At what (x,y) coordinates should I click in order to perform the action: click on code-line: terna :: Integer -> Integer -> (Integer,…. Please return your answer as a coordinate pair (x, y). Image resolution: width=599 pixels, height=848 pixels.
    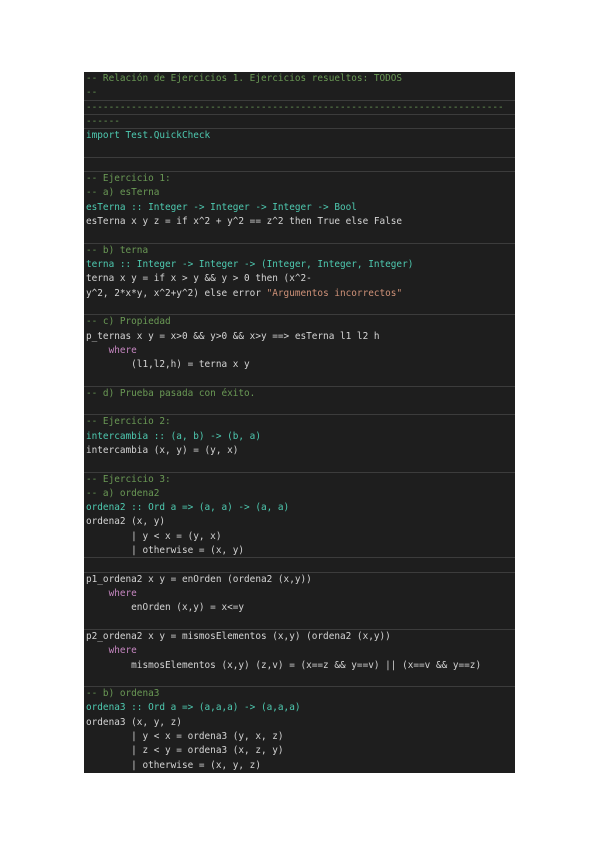
    Looking at the image, I should click on (299, 265).